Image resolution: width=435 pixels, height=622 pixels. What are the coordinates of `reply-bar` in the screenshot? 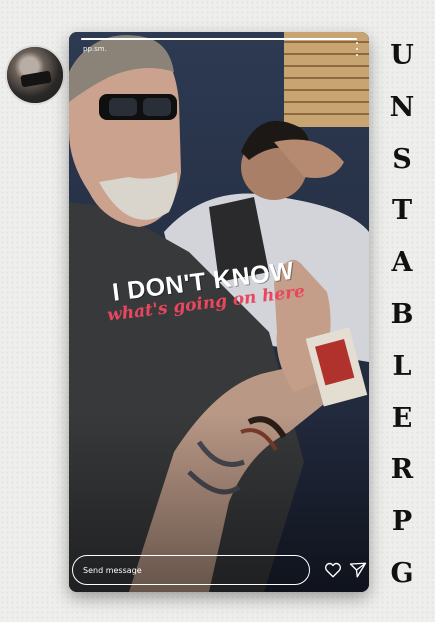 It's located at (219, 570).